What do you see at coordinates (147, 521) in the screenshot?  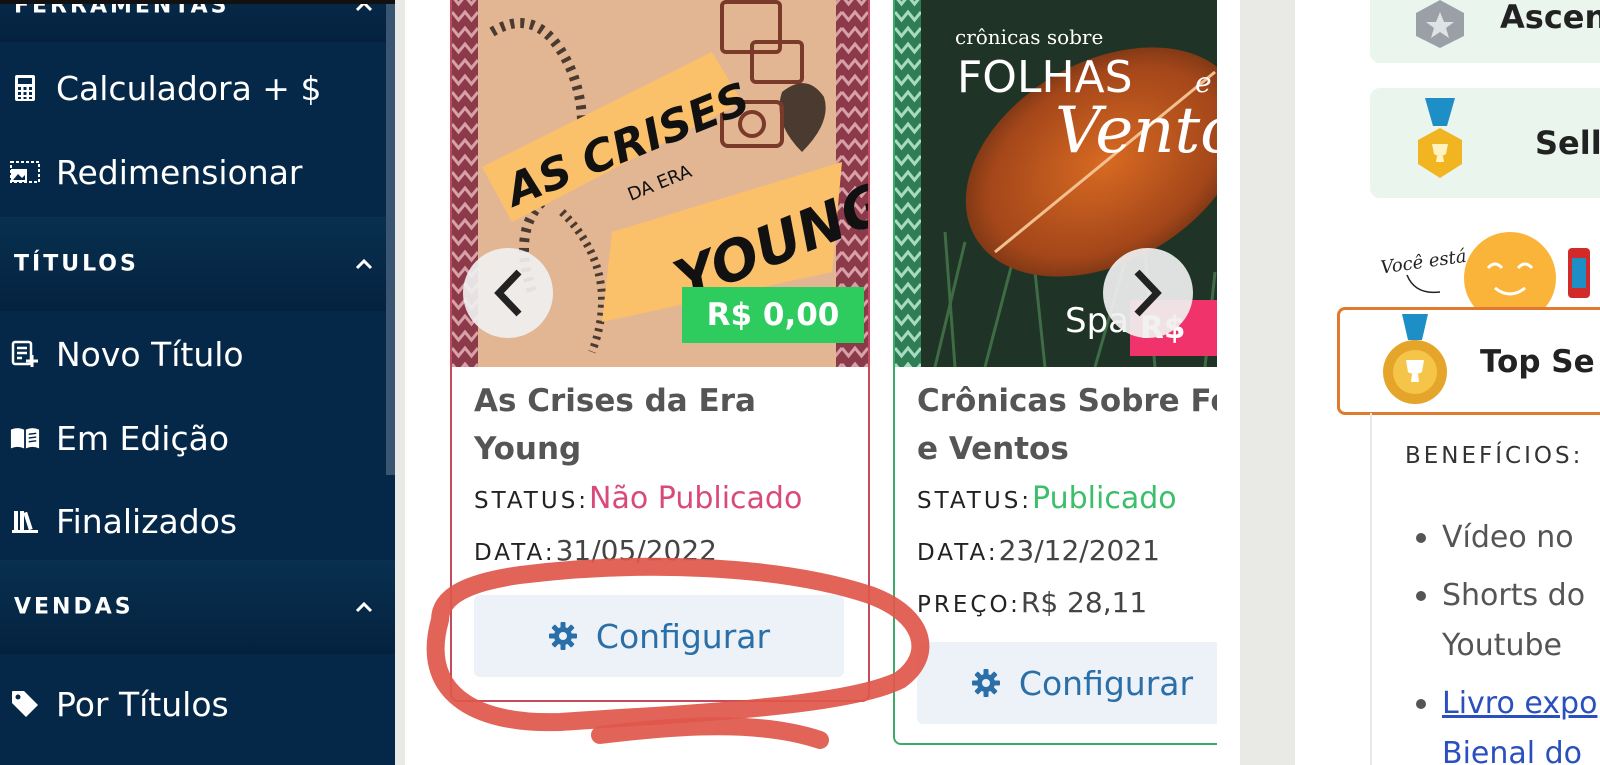 I see `sidebar-item-label: Finalizados` at bounding box center [147, 521].